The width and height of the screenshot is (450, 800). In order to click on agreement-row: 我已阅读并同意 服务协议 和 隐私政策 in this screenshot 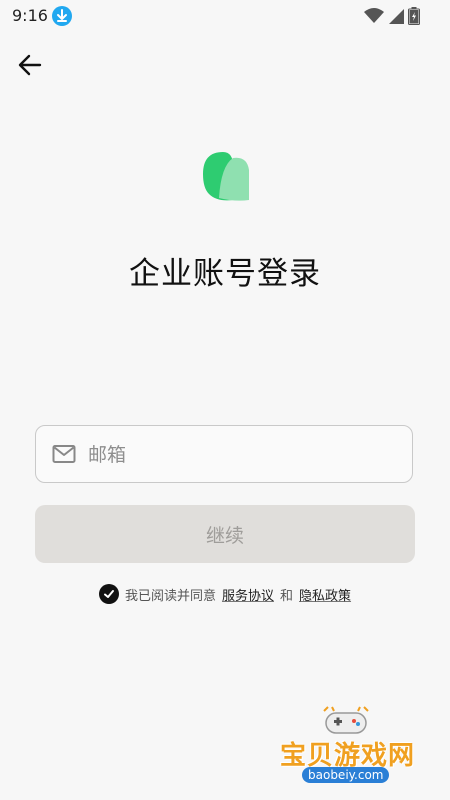, I will do `click(225, 594)`.